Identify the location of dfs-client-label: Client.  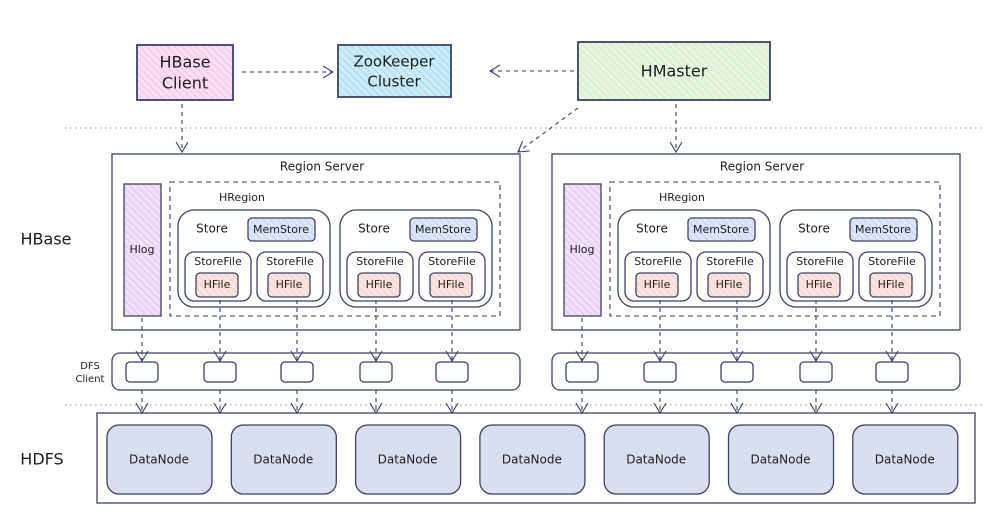
(90, 379).